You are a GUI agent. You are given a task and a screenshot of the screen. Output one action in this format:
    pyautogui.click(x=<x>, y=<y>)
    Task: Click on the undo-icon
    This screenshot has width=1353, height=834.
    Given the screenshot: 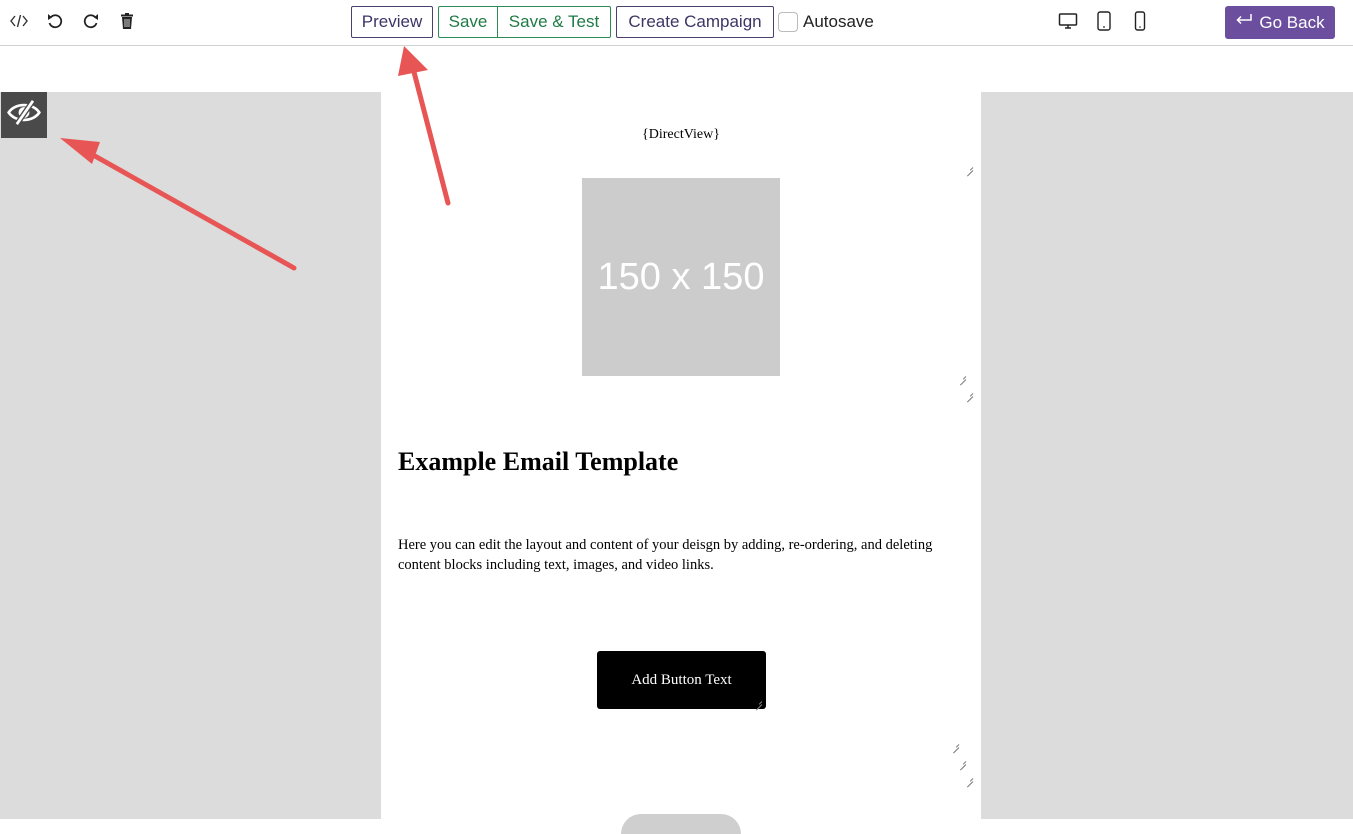 What is the action you would take?
    pyautogui.click(x=55, y=21)
    